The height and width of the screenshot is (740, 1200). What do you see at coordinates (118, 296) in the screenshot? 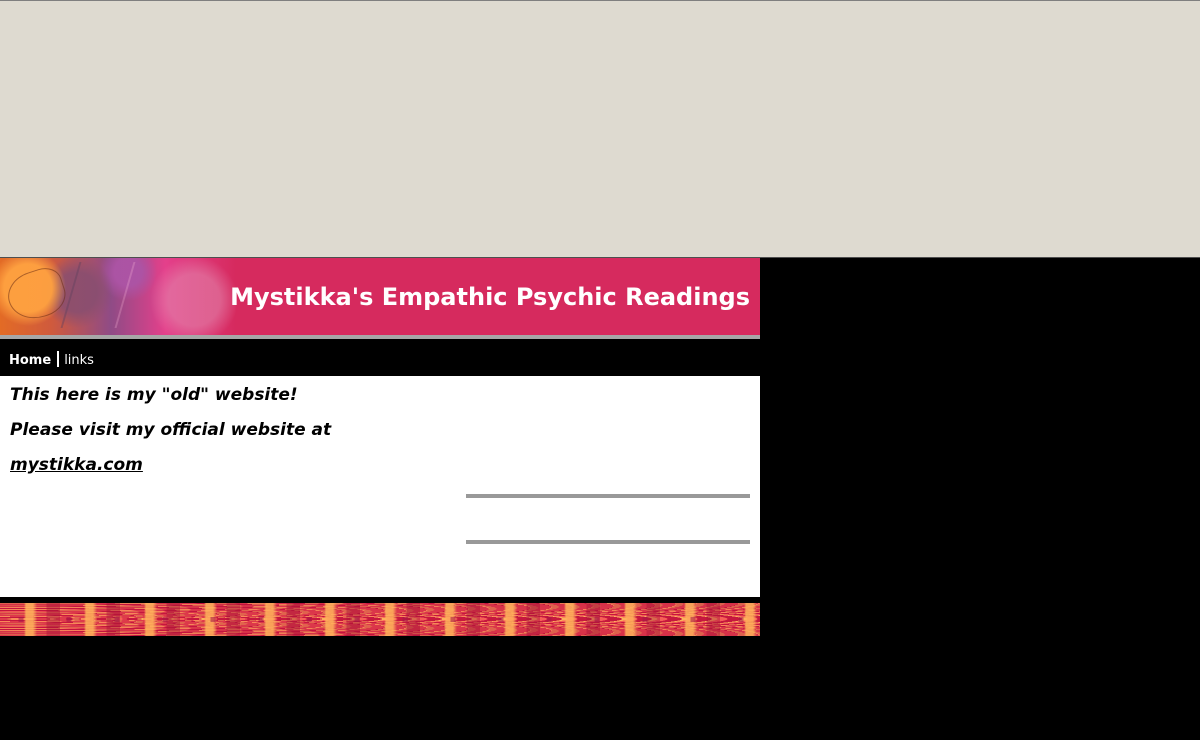
I see `banner-artwork` at bounding box center [118, 296].